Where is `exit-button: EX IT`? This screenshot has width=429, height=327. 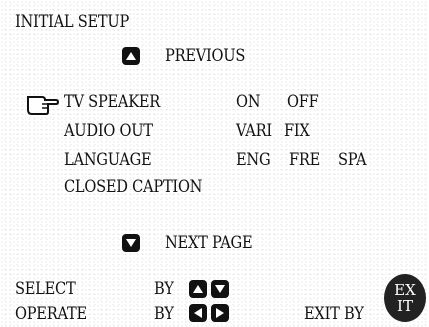
exit-button: EX IT is located at coordinates (405, 298).